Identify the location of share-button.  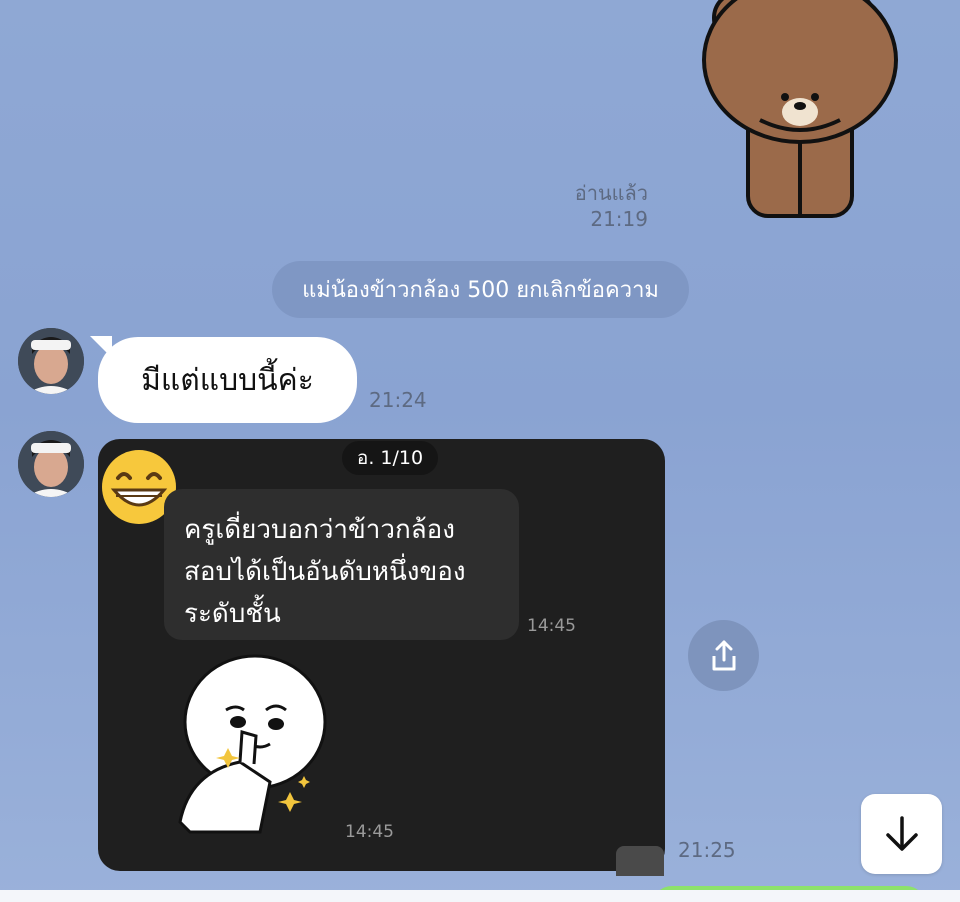
(723, 655).